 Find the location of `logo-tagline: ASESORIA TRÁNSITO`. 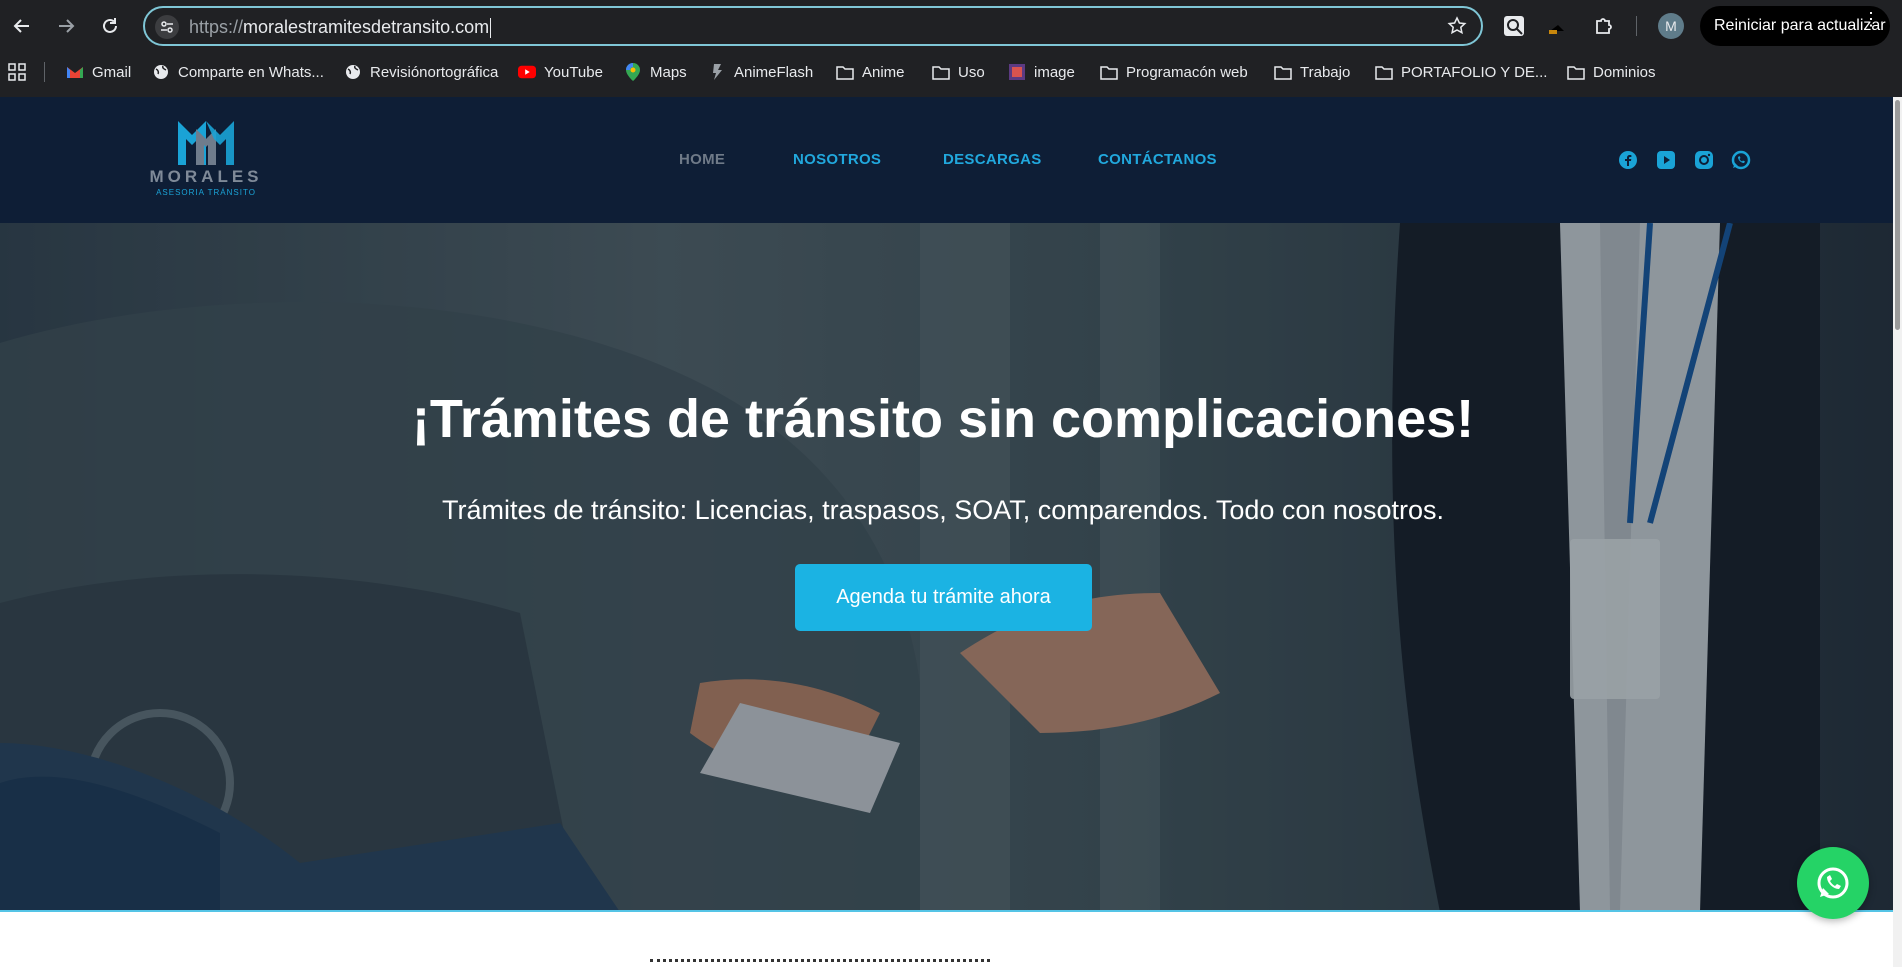

logo-tagline: ASESORIA TRÁNSITO is located at coordinates (206, 192).